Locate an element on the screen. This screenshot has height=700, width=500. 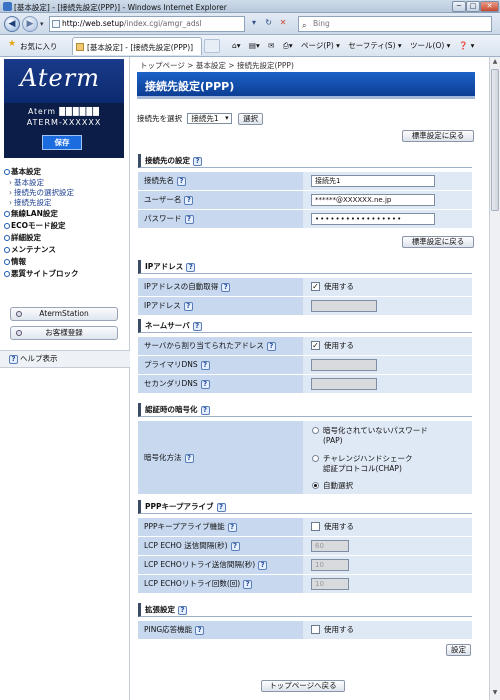
ip-auto-checkbox: ✓ is located at coordinates (315, 286).